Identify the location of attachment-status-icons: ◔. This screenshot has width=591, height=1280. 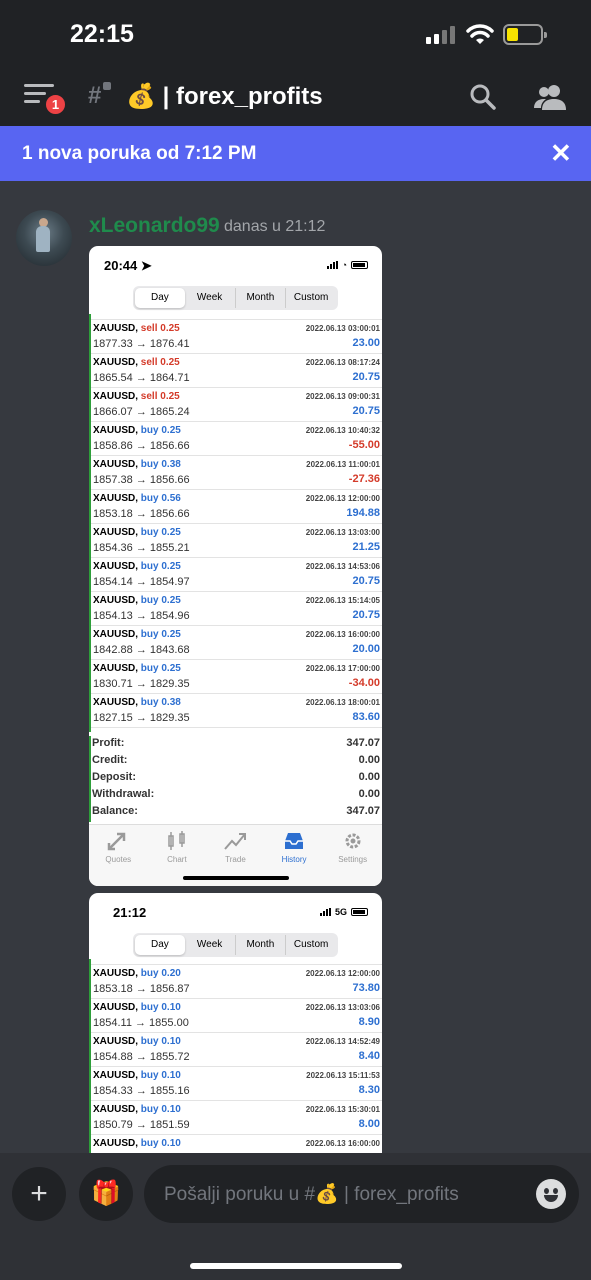
(347, 265).